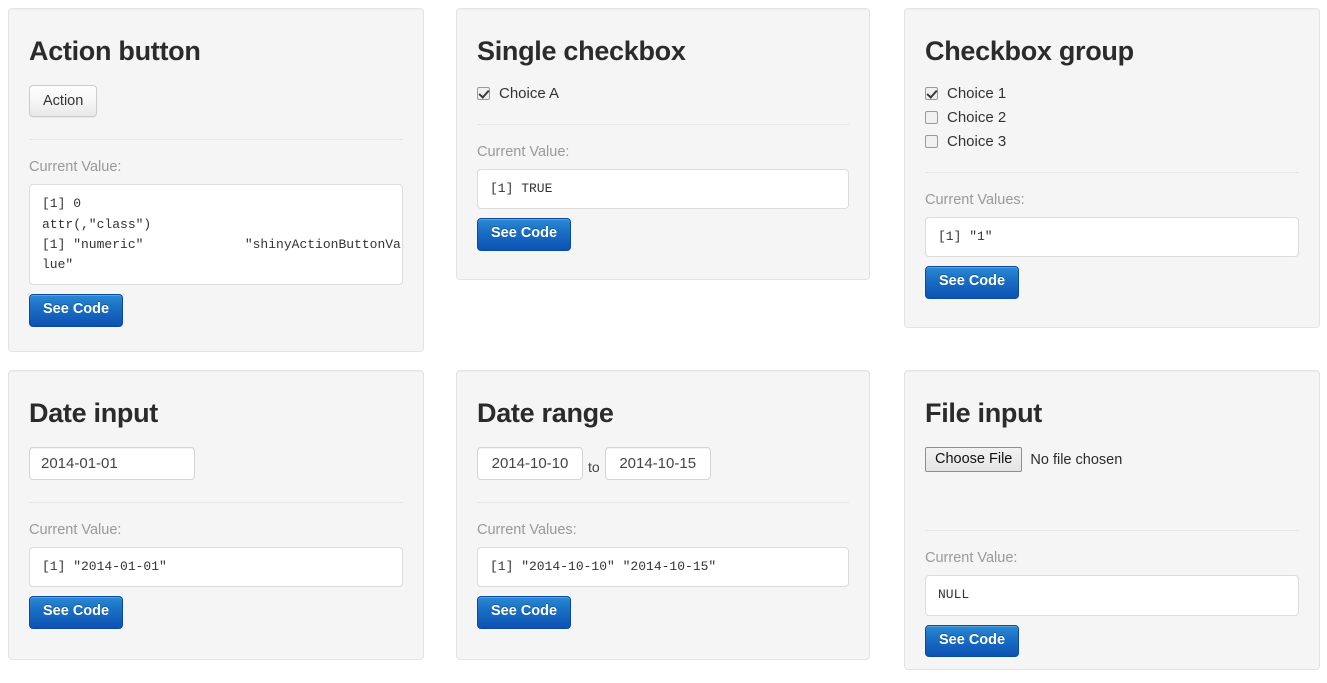  I want to click on checkbox-group-label-3: Choice 3, so click(977, 141).